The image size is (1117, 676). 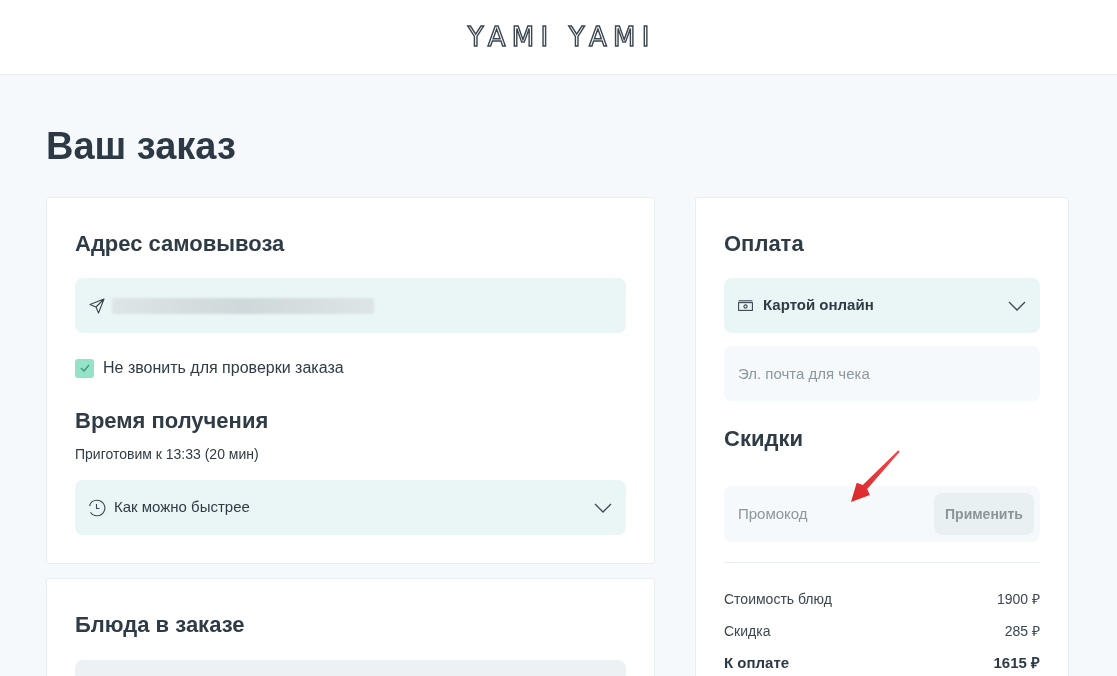 I want to click on checkbox, so click(x=84, y=368).